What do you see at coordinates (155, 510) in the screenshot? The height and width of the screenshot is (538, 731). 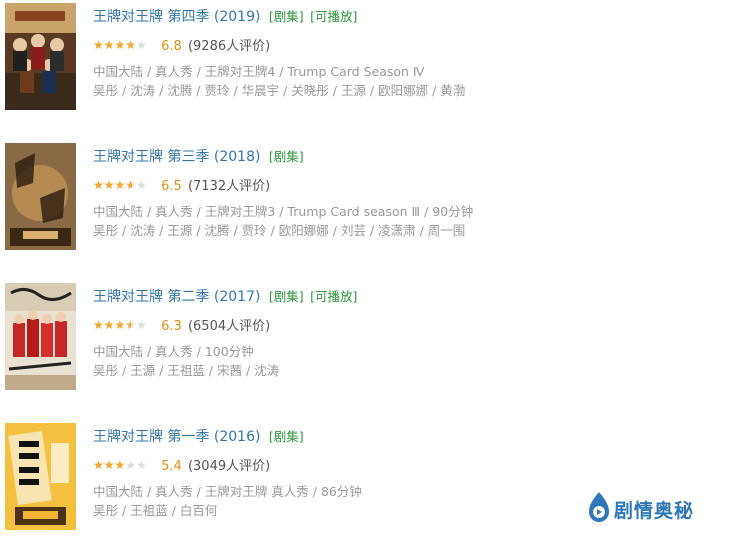 I see `cast-list: 吴彤 / 王祖蓝 / 白百何` at bounding box center [155, 510].